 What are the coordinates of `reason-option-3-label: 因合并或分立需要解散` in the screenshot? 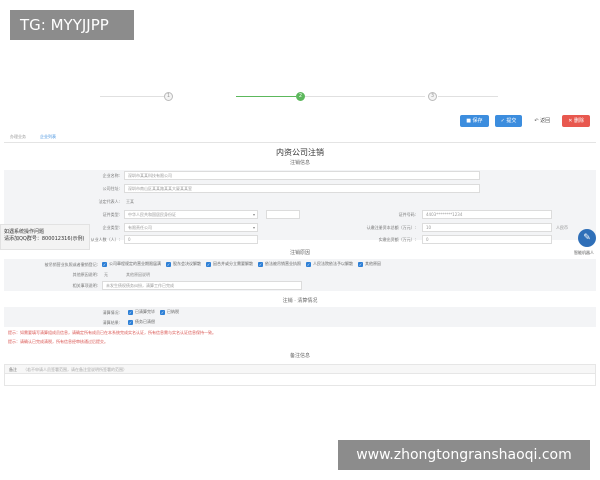 It's located at (233, 263).